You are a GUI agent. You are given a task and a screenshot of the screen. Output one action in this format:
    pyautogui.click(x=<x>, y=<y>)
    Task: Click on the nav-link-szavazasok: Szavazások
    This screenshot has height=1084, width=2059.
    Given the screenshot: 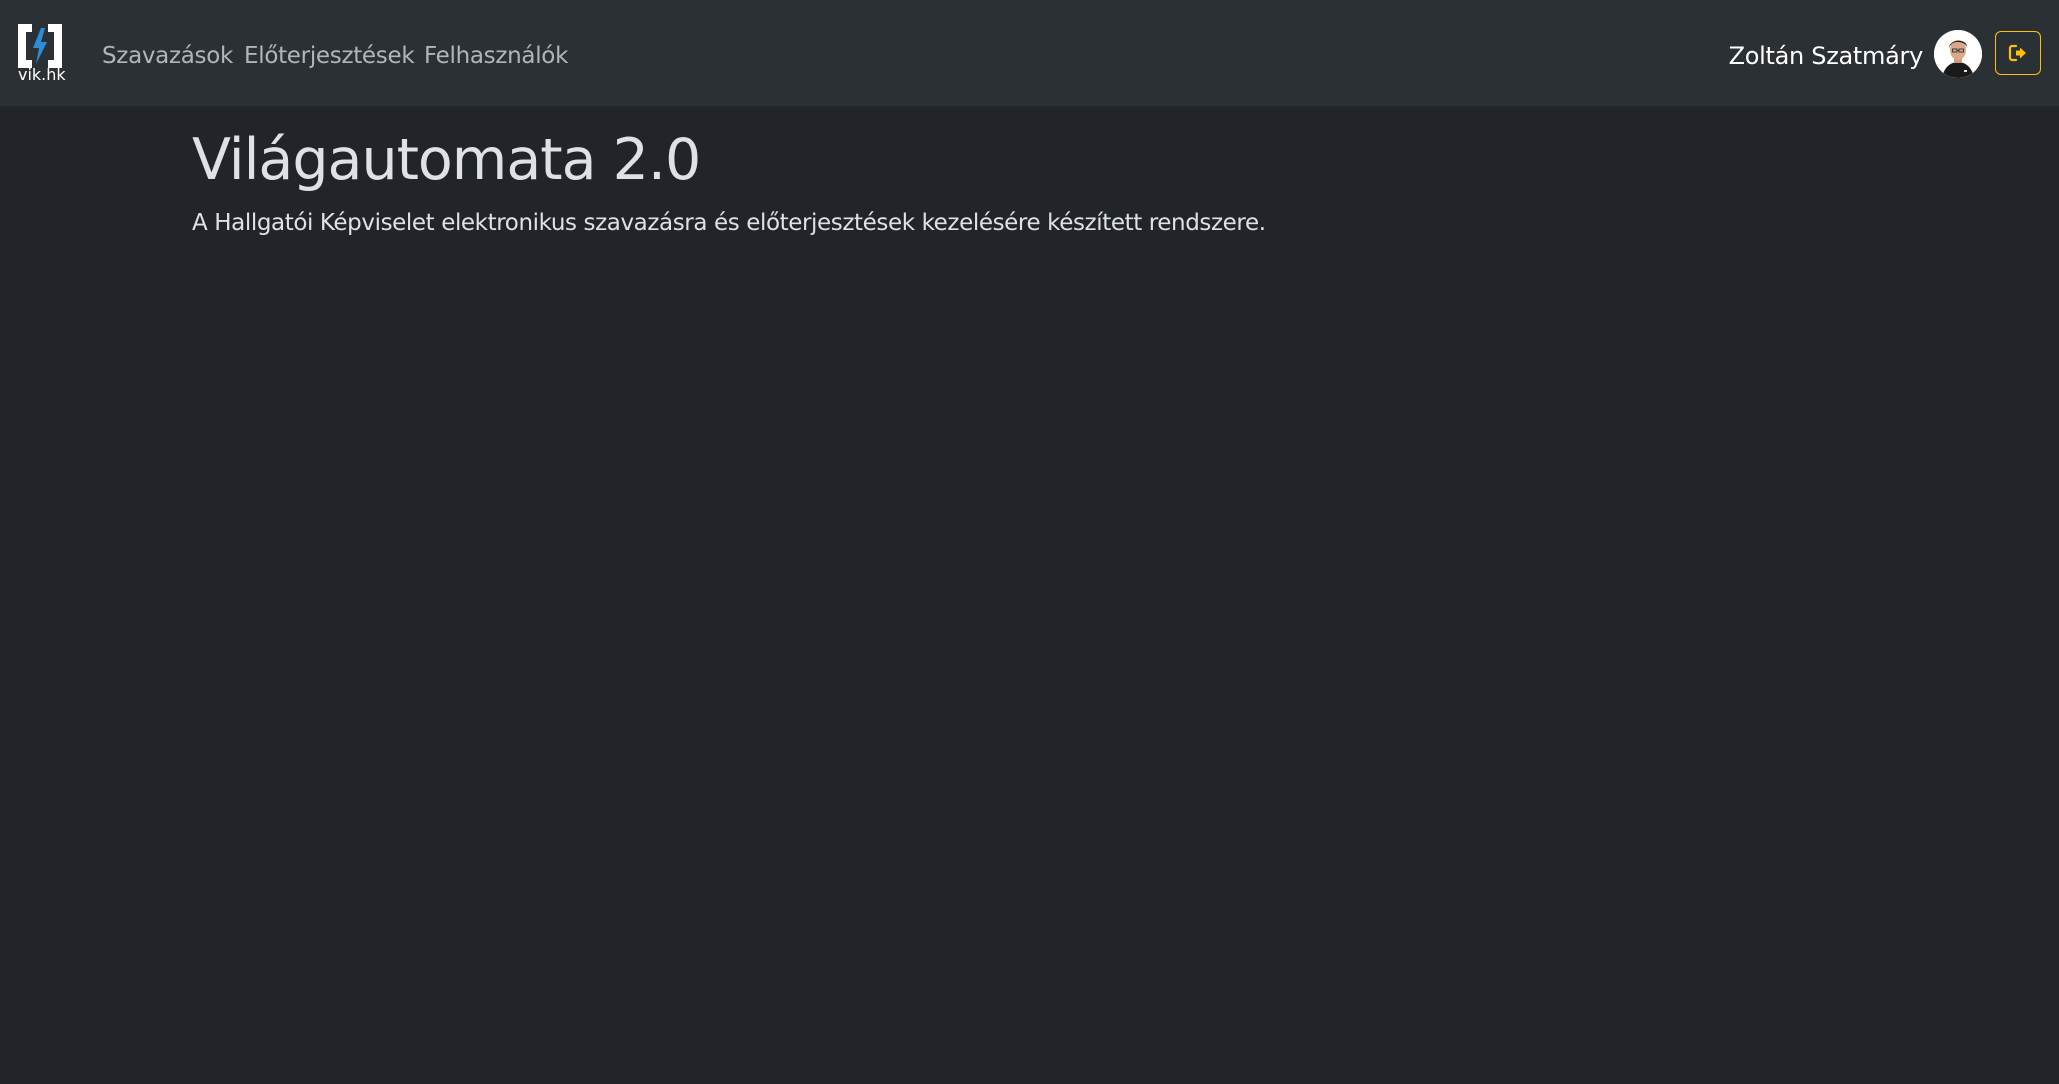 What is the action you would take?
    pyautogui.click(x=167, y=56)
    